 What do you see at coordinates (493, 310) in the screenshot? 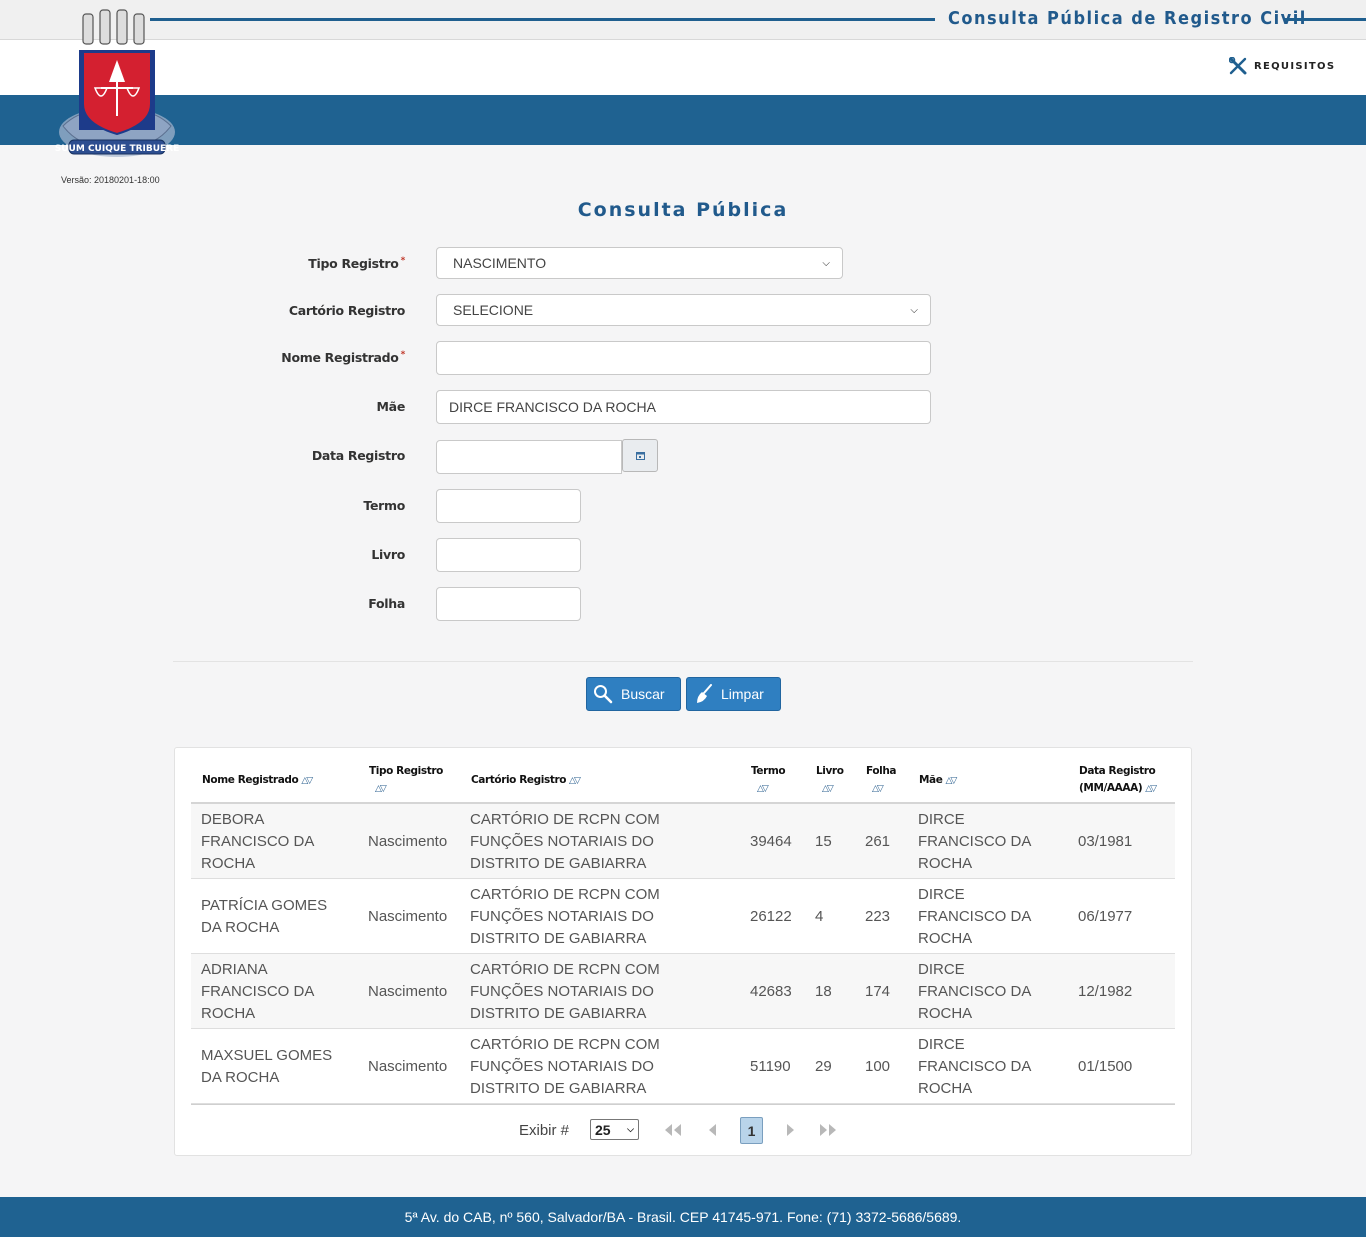
I see `cartorio-registro-value: SELECIONE` at bounding box center [493, 310].